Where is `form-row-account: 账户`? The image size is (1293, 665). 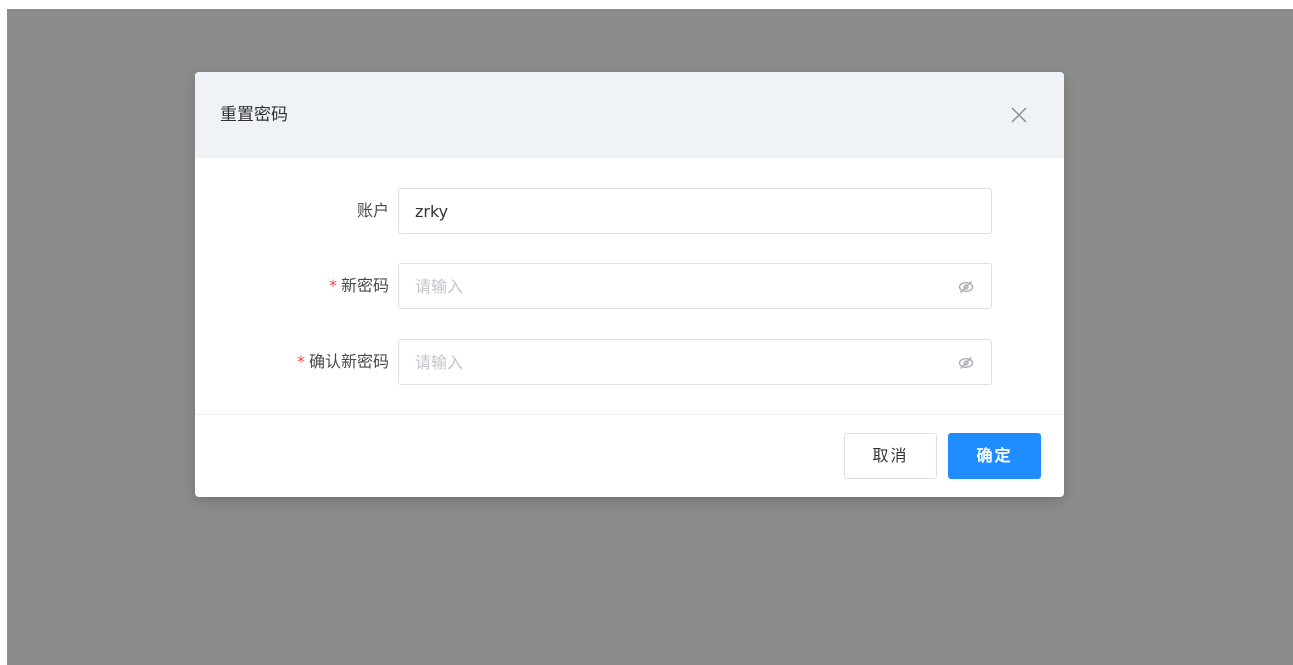
form-row-account: 账户 is located at coordinates (629, 211).